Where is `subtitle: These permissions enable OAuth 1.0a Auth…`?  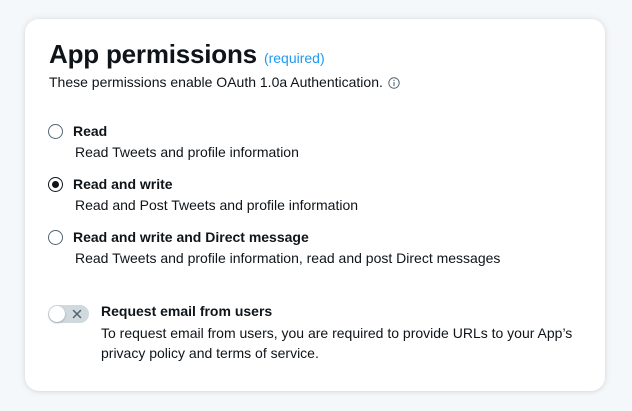 subtitle: These permissions enable OAuth 1.0a Auth… is located at coordinates (224, 82).